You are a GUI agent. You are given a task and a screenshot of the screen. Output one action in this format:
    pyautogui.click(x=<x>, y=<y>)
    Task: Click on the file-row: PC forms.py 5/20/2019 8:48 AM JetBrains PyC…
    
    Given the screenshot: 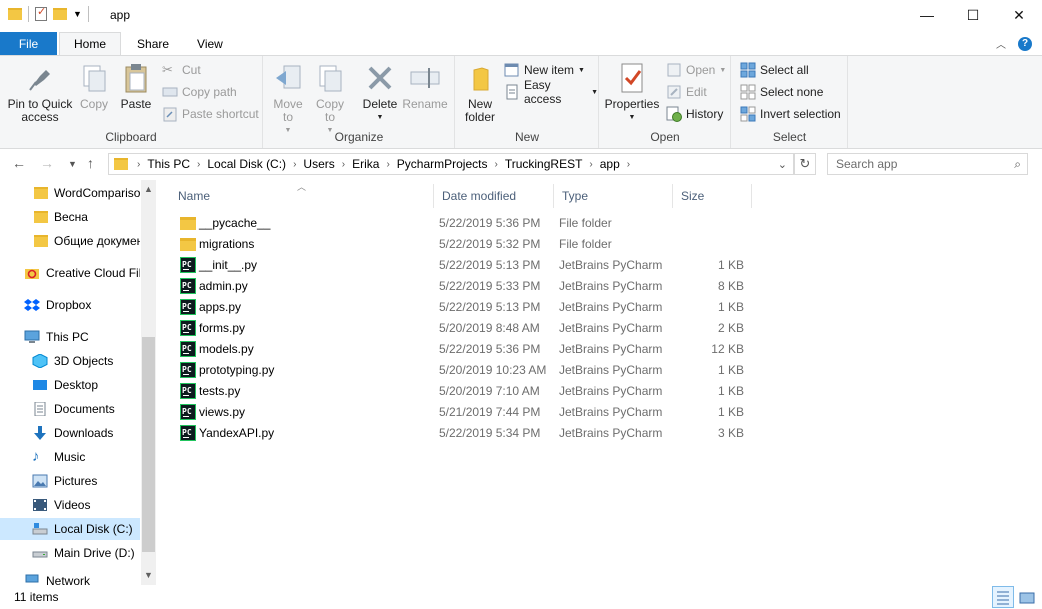 What is the action you would take?
    pyautogui.click(x=462, y=328)
    